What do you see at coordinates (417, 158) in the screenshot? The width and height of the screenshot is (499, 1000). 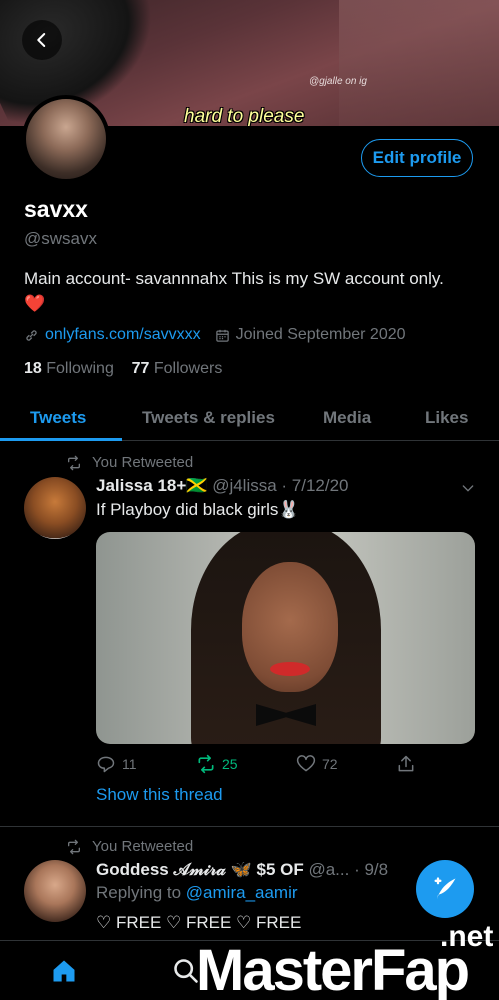 I see `edit-profile-button: Edit profile` at bounding box center [417, 158].